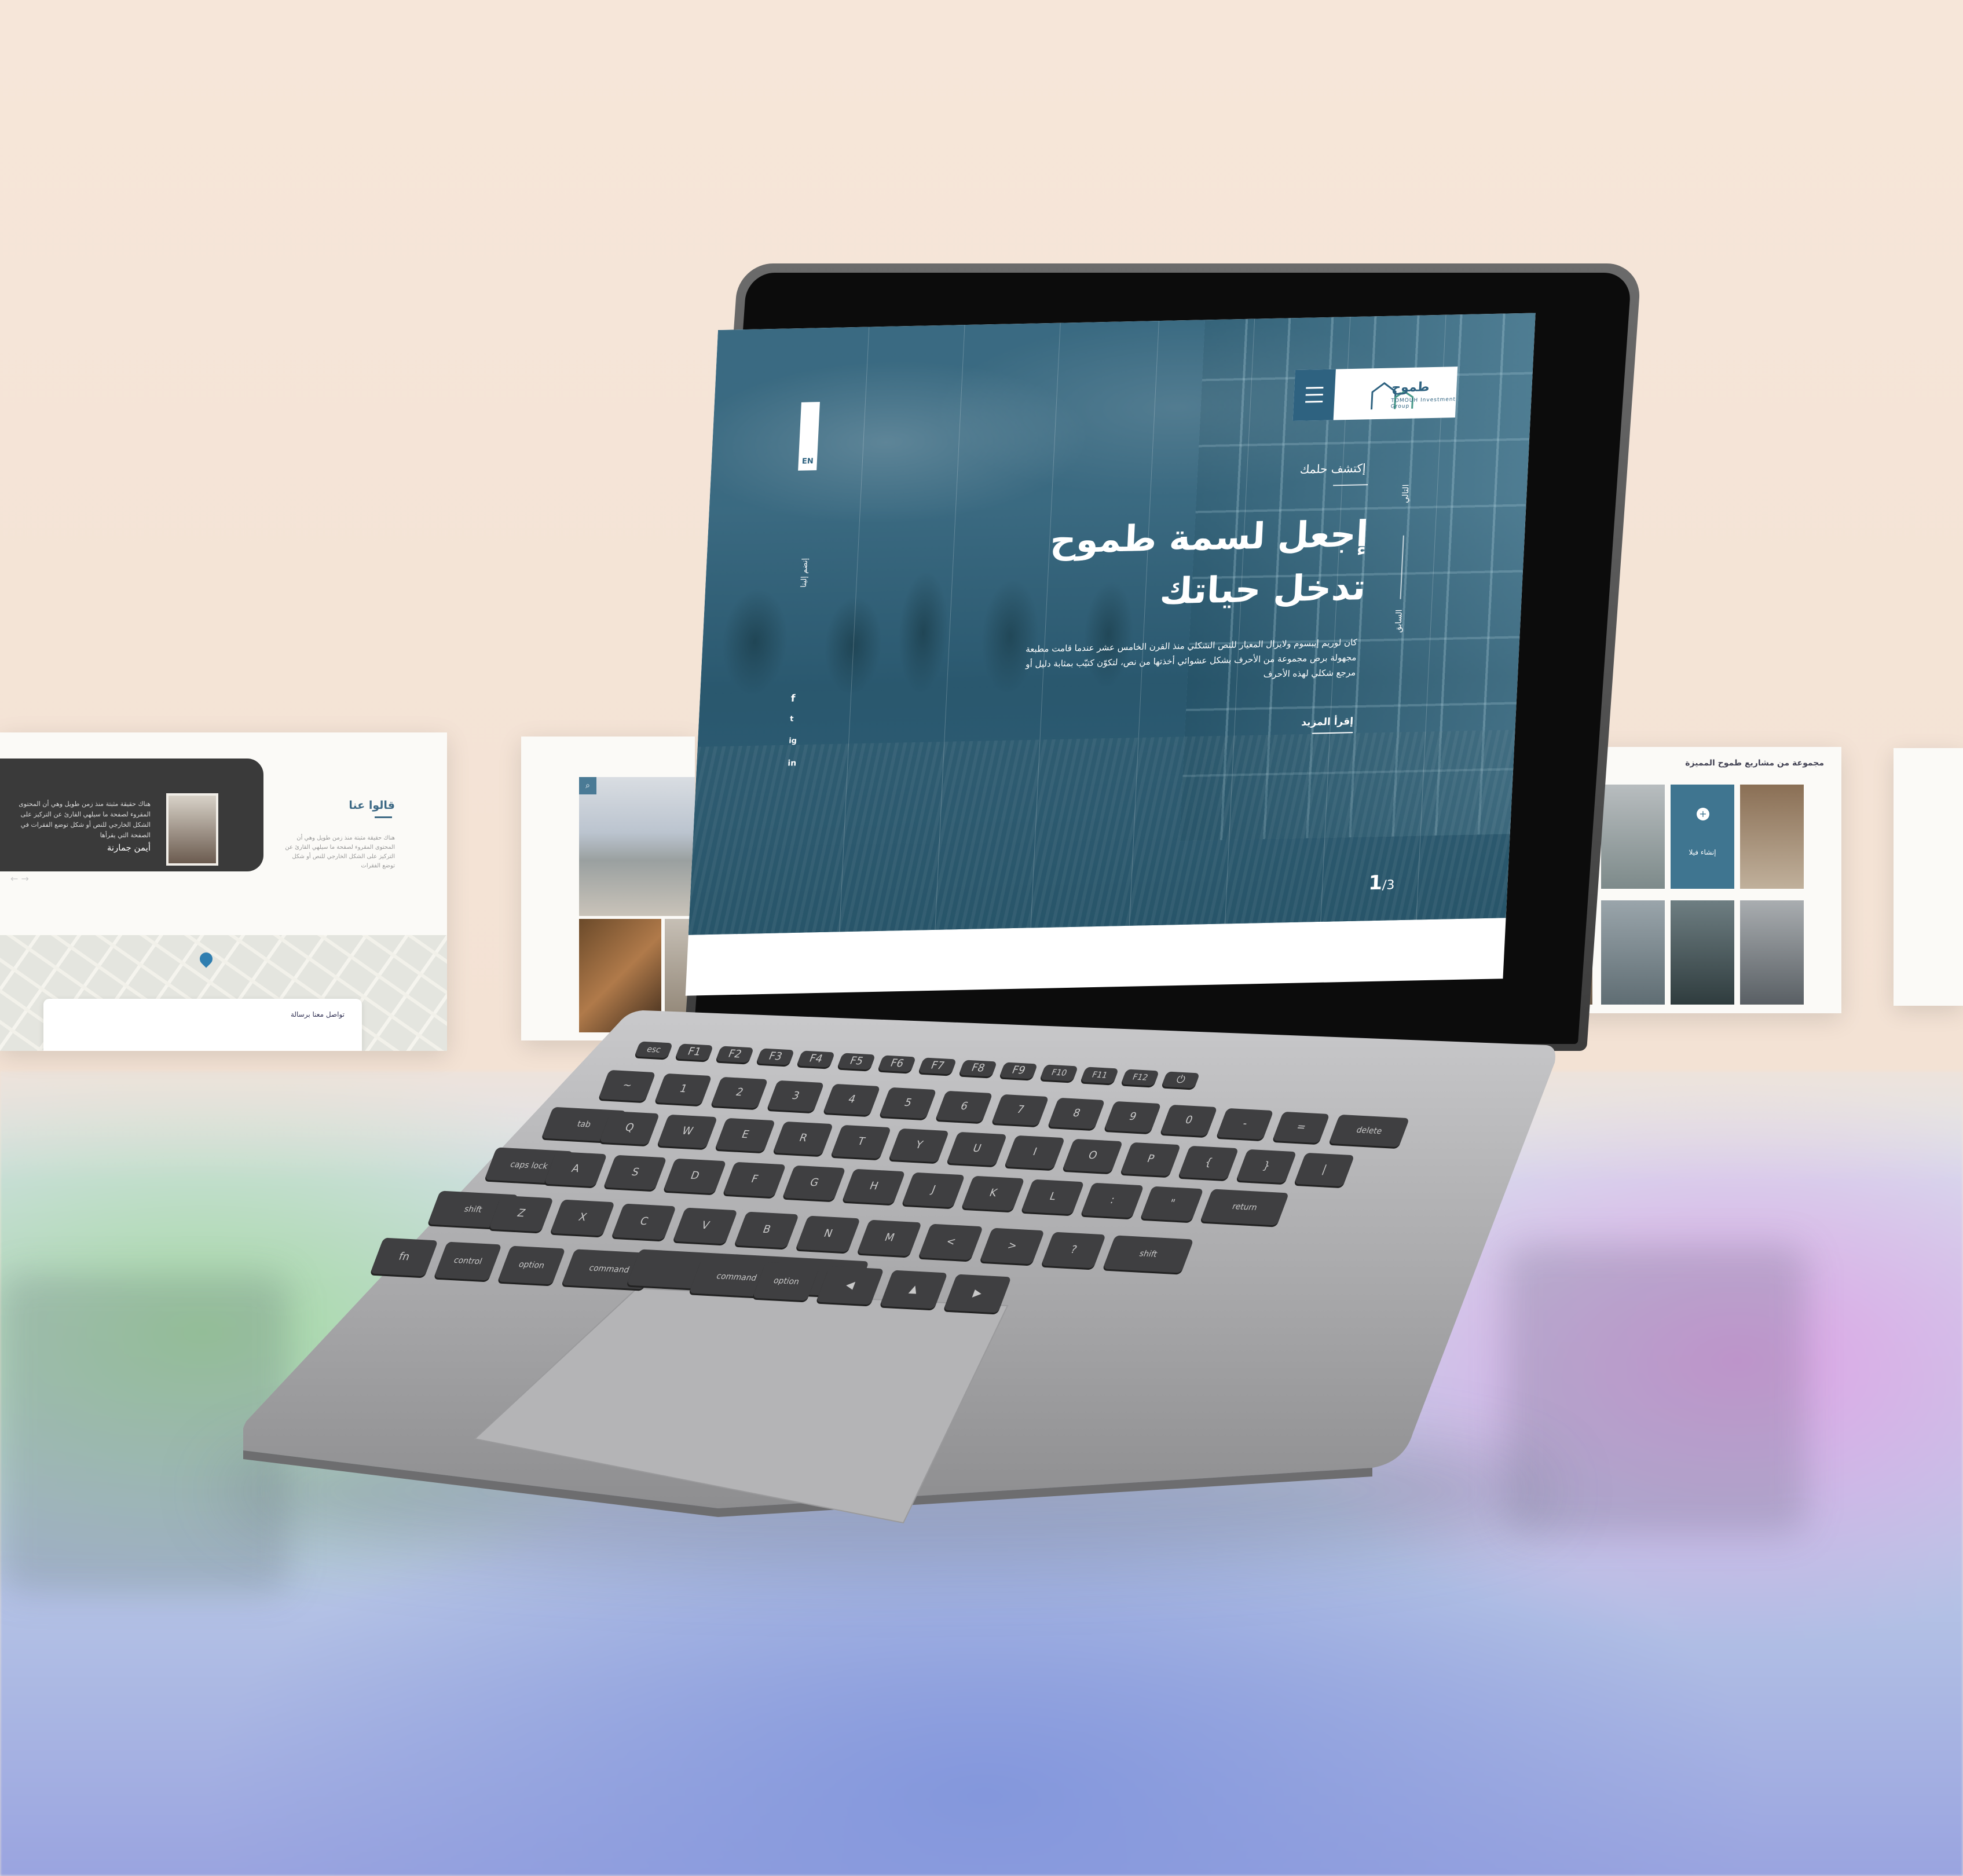  What do you see at coordinates (1375, 883) in the screenshot?
I see `slide-current: 1` at bounding box center [1375, 883].